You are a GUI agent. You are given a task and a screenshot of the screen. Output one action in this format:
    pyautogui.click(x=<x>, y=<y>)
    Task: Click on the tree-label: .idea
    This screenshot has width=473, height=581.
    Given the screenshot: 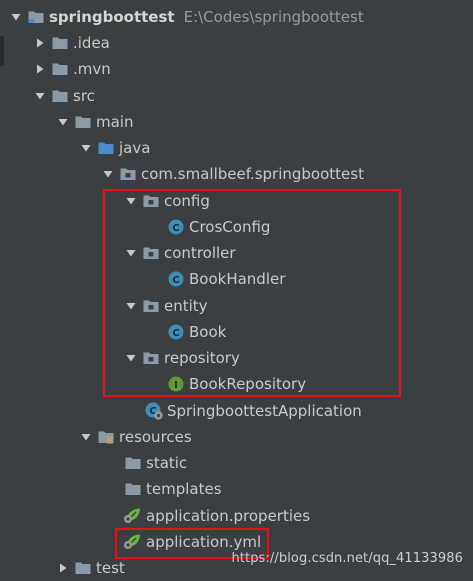 What is the action you would take?
    pyautogui.click(x=91, y=43)
    